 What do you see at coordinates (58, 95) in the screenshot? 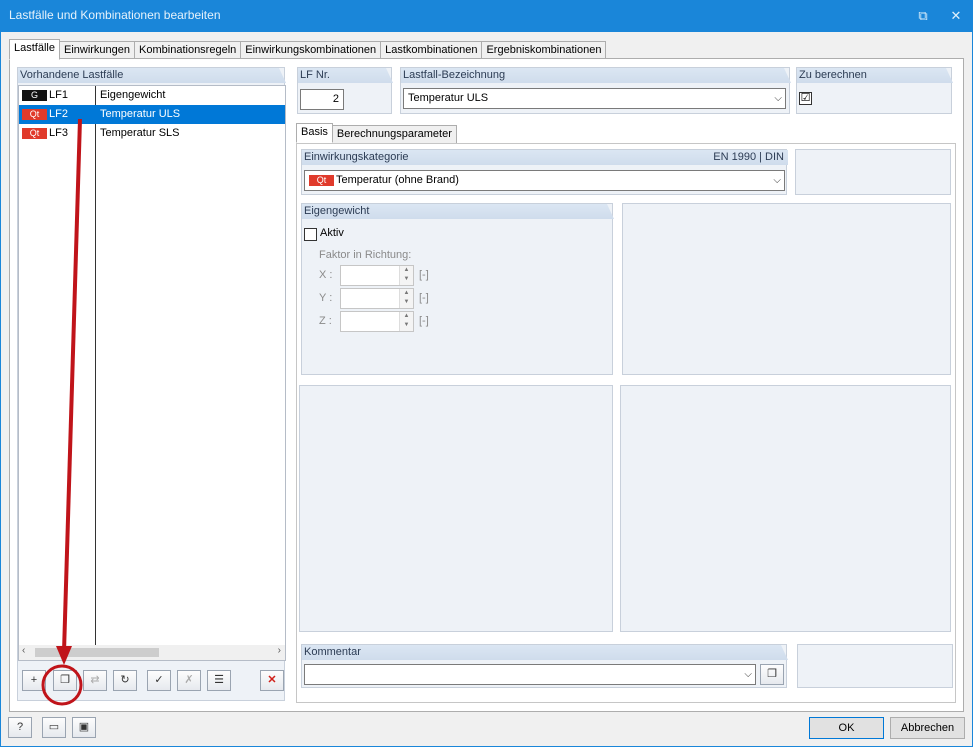
I see `loadcase-id: LF1` at bounding box center [58, 95].